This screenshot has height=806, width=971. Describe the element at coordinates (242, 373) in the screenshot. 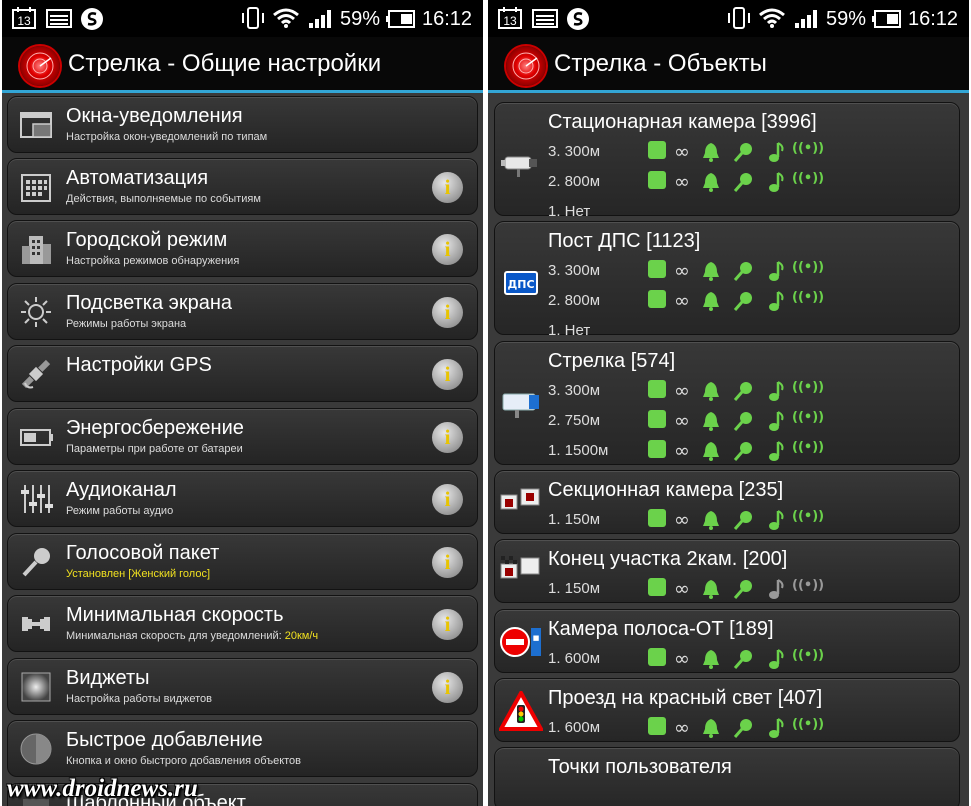

I see `settings-item-gps: Настройки GPS i` at that location.